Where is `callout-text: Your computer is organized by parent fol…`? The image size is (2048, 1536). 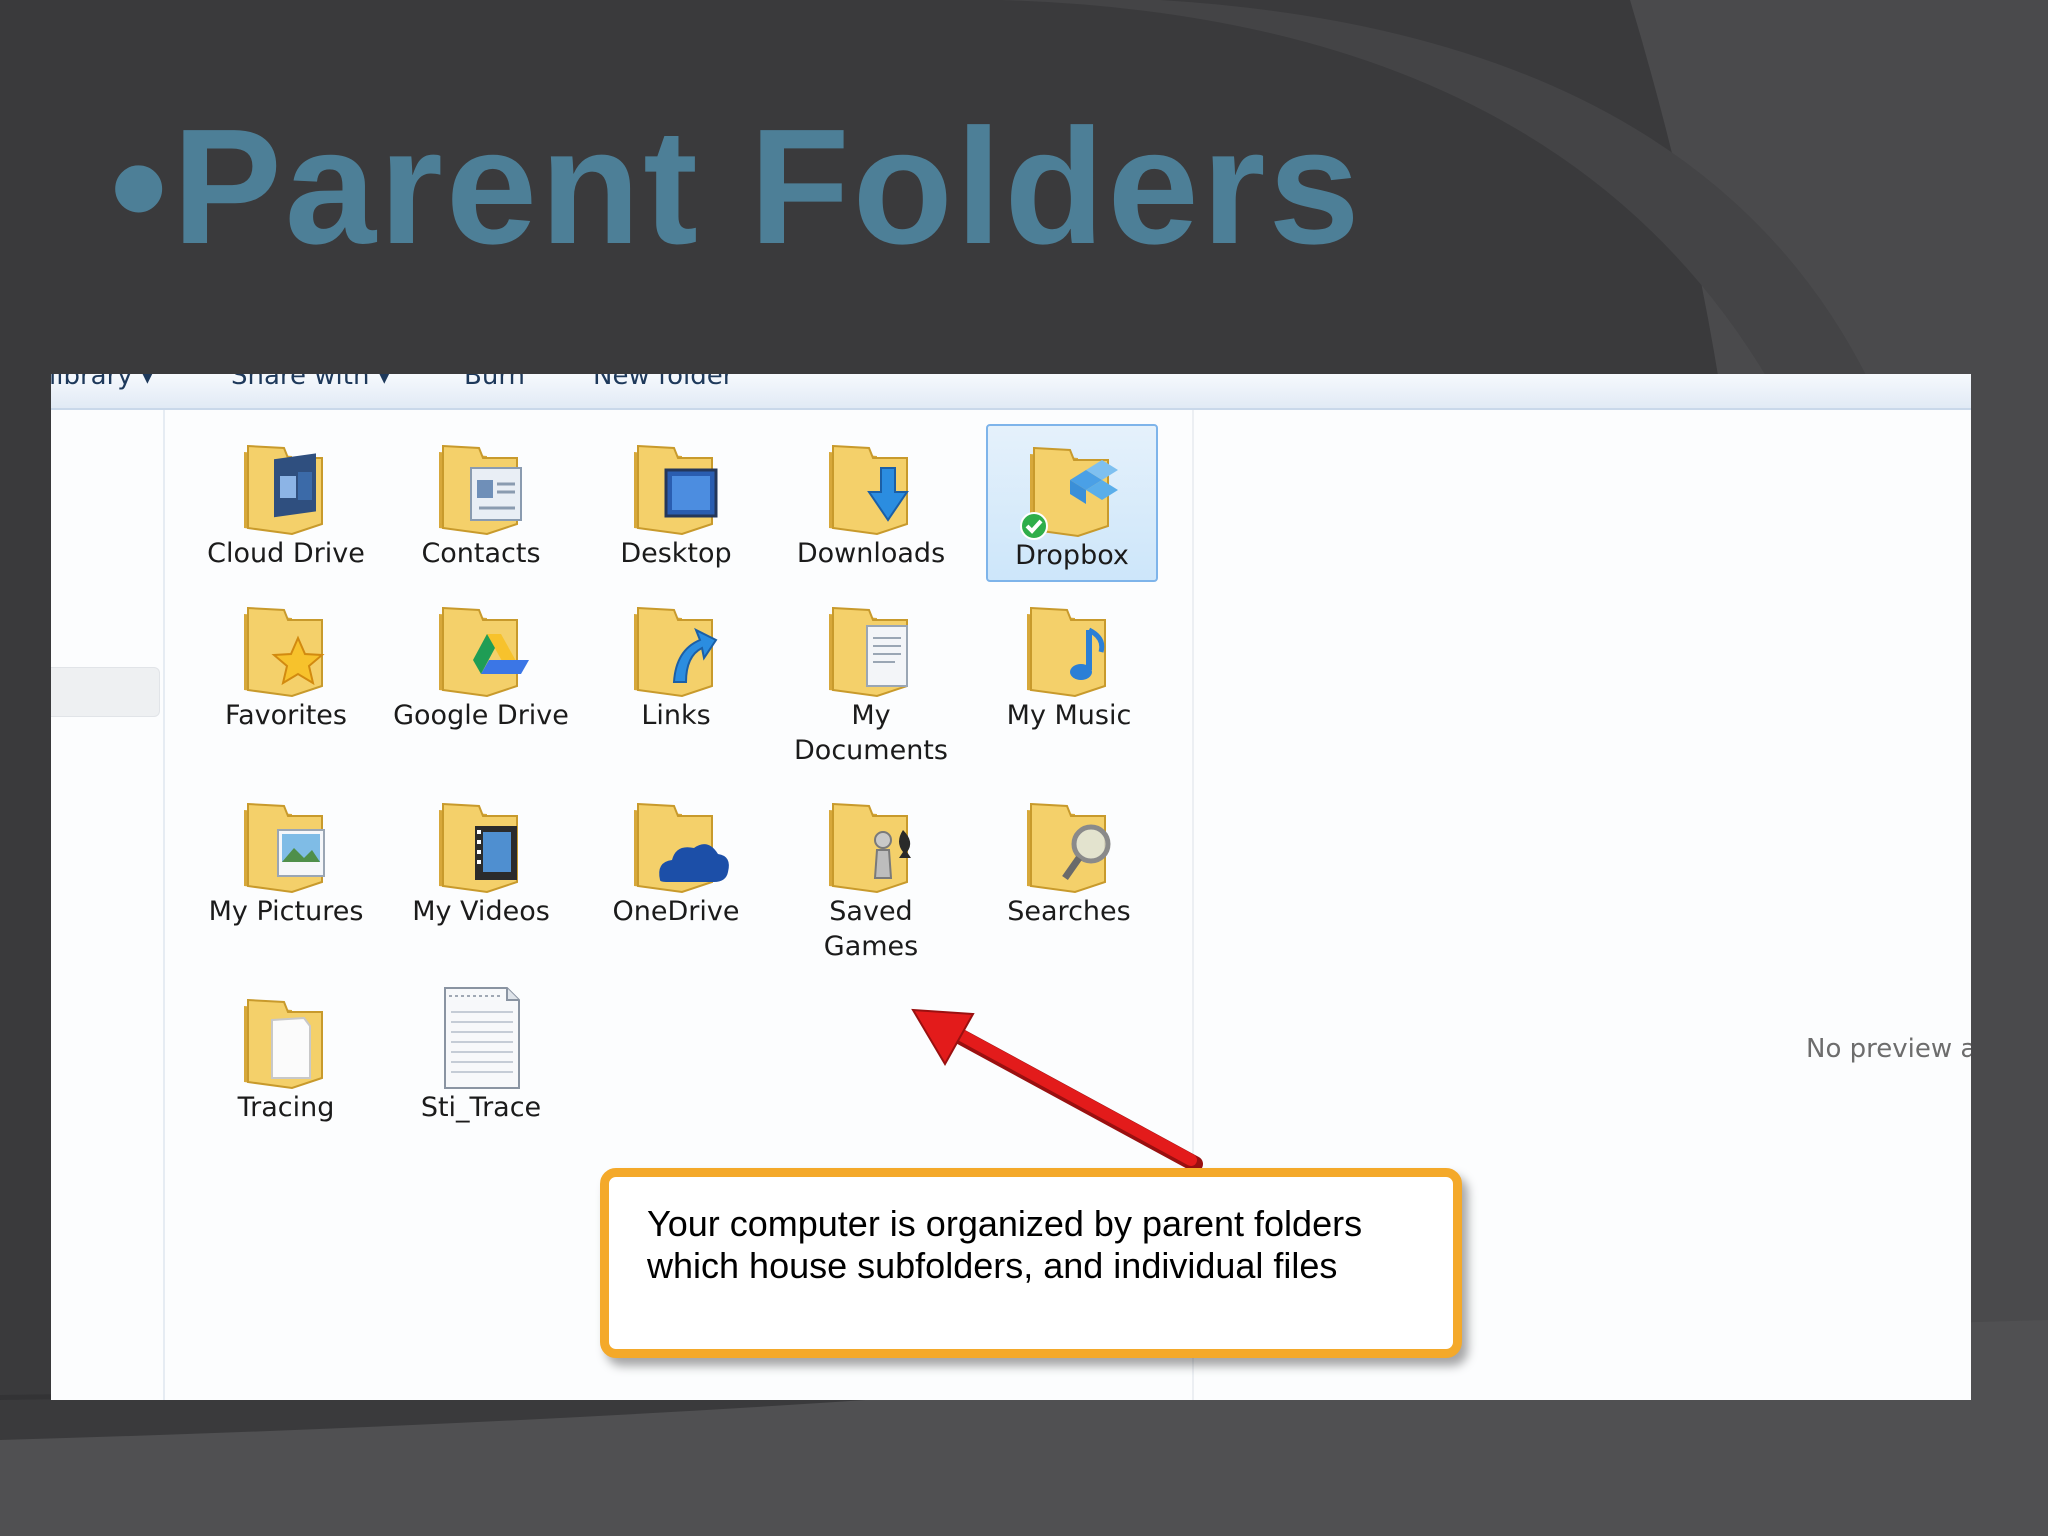
callout-text: Your computer is organized by parent fol… is located at coordinates (1005, 1244).